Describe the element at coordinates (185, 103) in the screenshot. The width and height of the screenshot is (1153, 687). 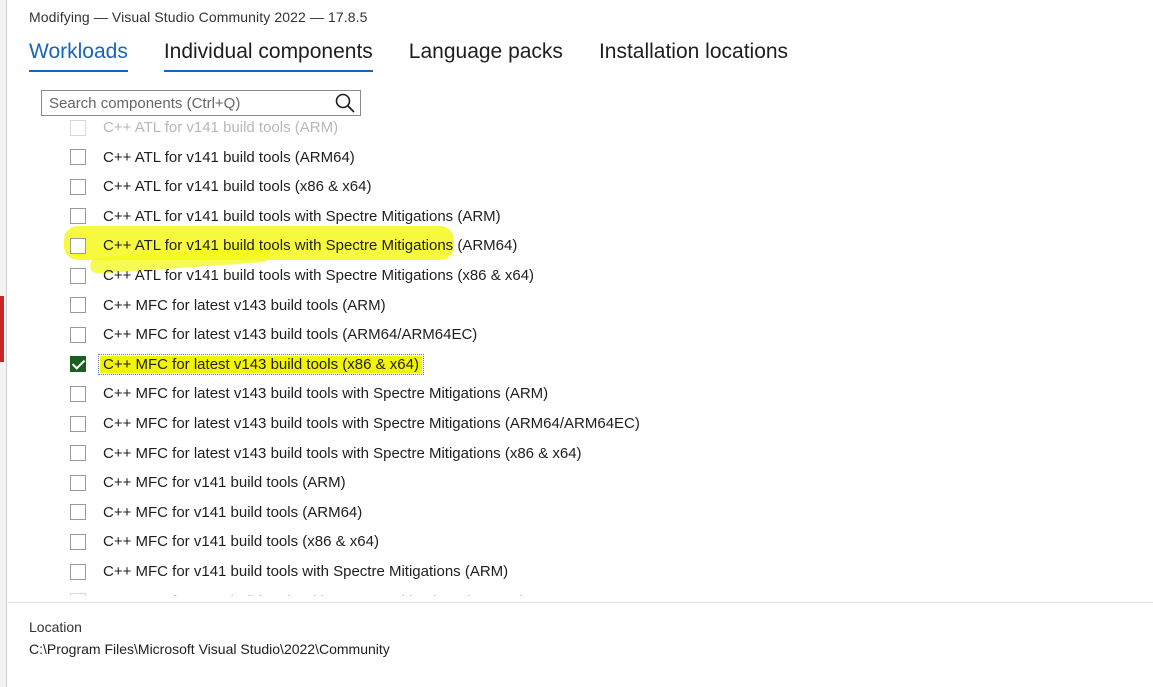
I see `search-input` at that location.